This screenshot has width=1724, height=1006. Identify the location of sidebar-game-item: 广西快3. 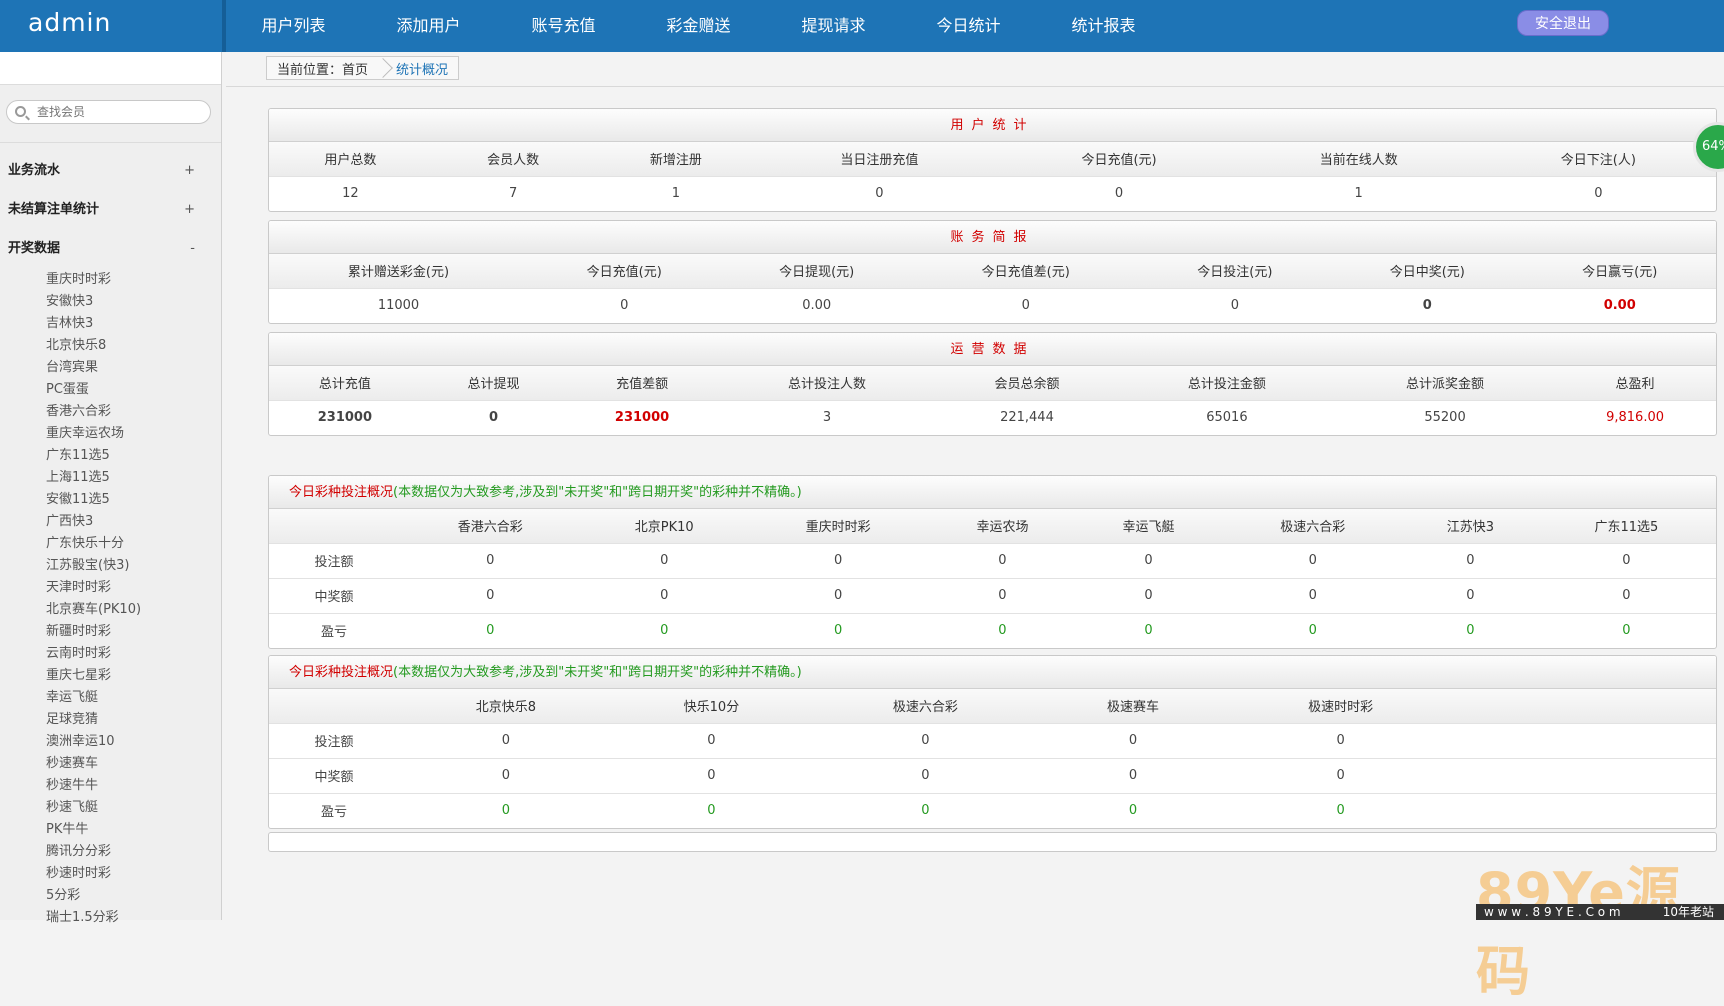
(93, 522).